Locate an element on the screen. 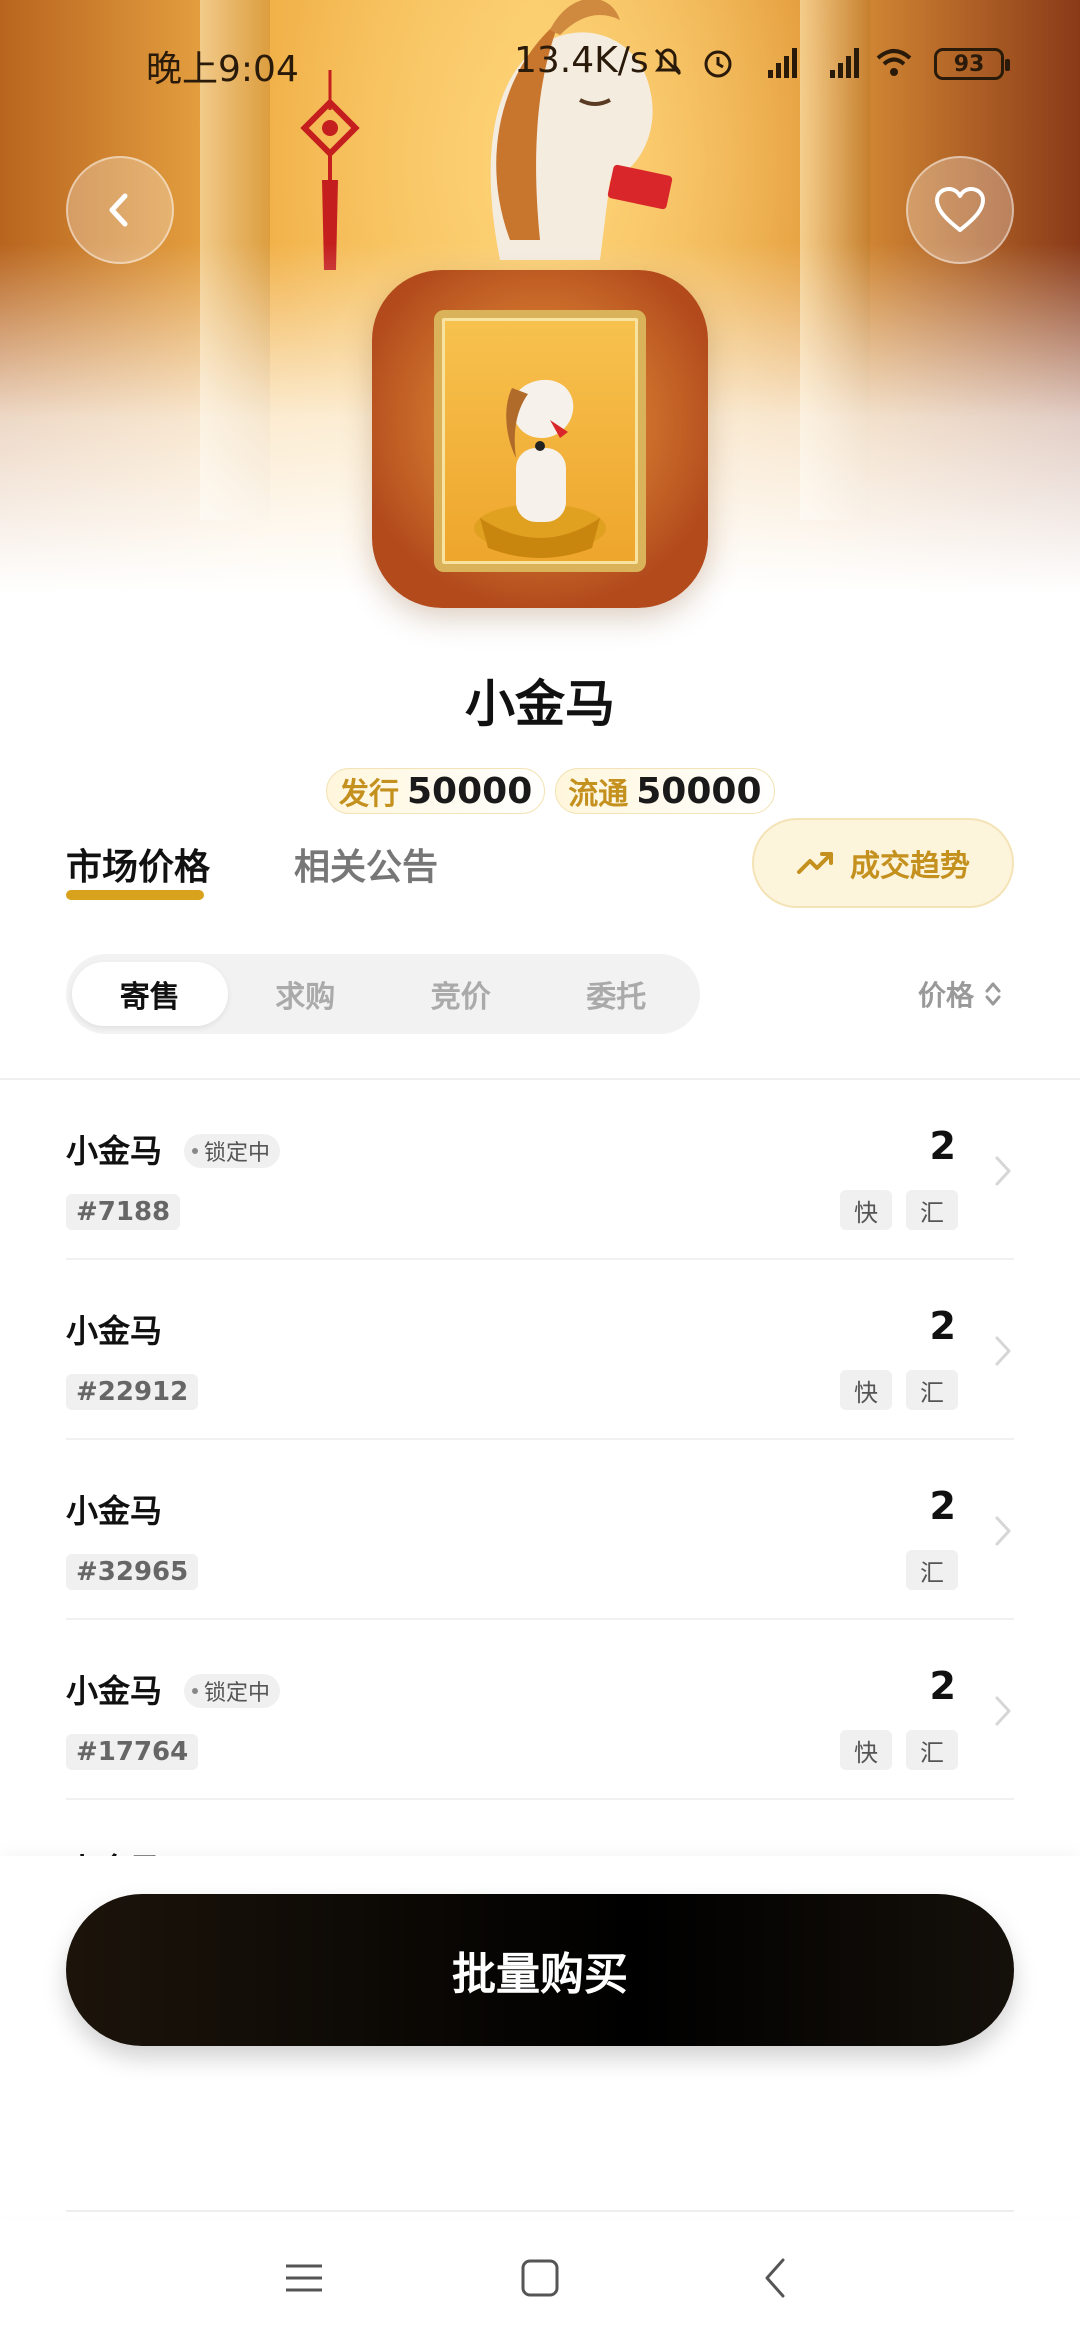  signal-hd-icon is located at coordinates (782, 63).